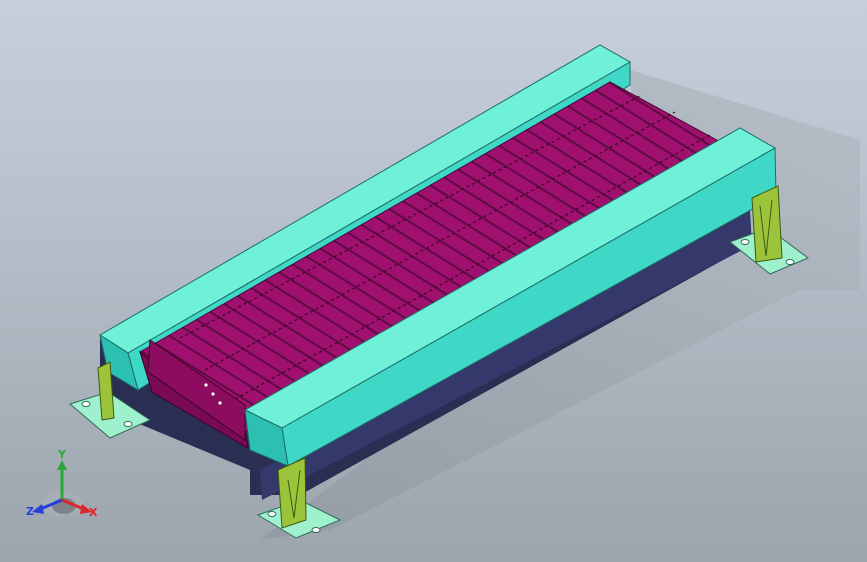 The image size is (867, 562). What do you see at coordinates (30, 511) in the screenshot?
I see `z-axis-label: Z` at bounding box center [30, 511].